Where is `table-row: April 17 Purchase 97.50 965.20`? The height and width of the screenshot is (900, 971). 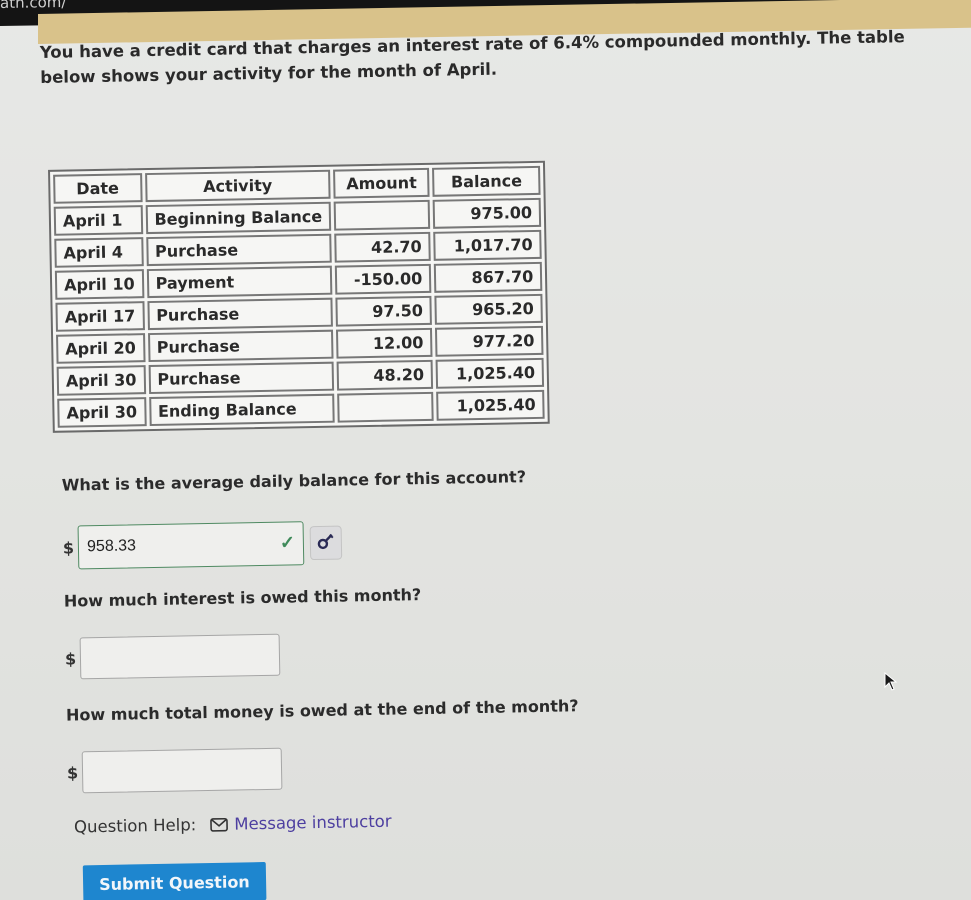
table-row: April 17 Purchase 97.50 965.20 is located at coordinates (299, 312).